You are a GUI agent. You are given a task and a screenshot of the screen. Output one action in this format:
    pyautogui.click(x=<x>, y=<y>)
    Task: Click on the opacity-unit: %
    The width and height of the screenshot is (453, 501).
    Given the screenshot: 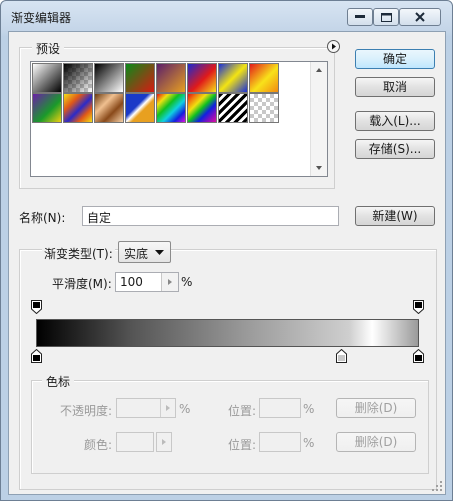 What is the action you would take?
    pyautogui.click(x=185, y=409)
    